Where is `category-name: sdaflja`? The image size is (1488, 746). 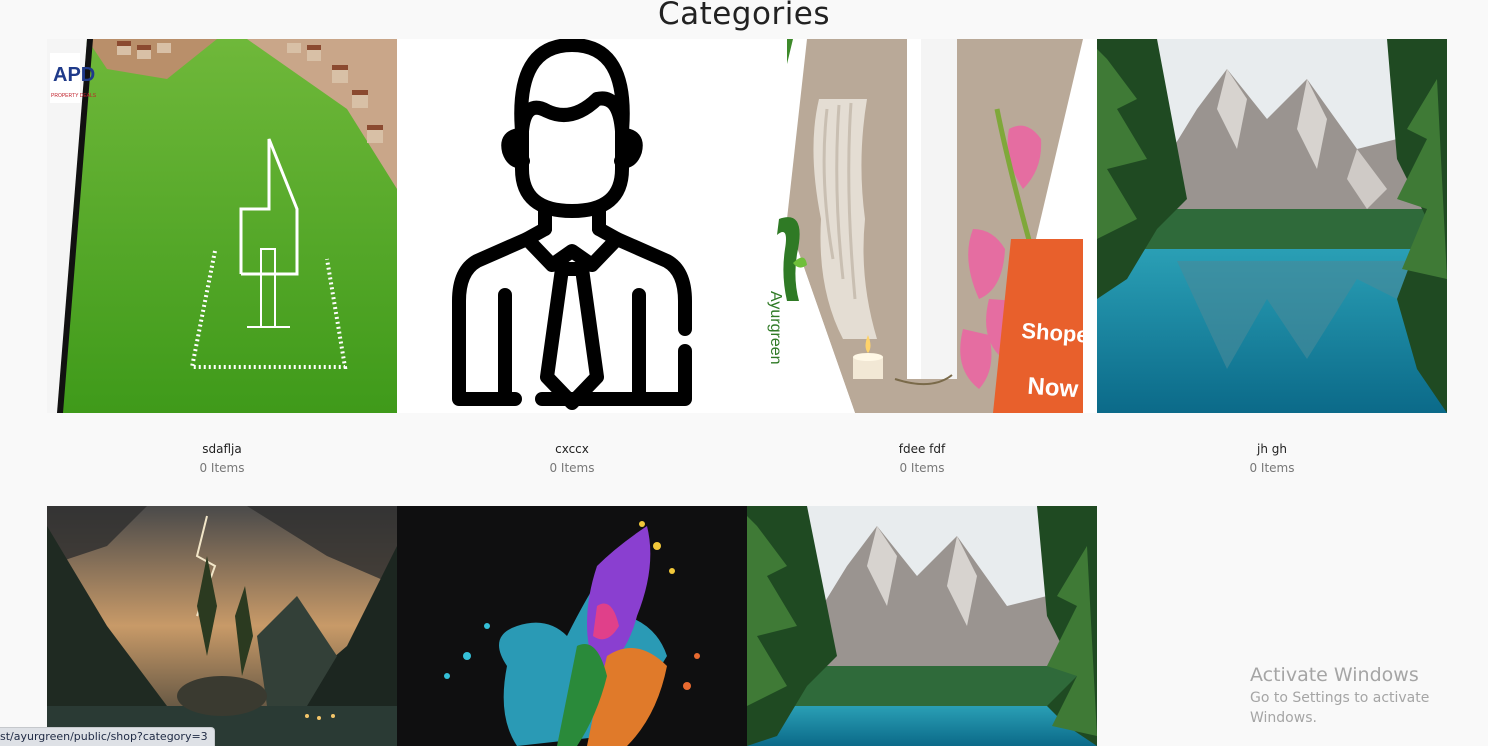 category-name: sdaflja is located at coordinates (222, 449).